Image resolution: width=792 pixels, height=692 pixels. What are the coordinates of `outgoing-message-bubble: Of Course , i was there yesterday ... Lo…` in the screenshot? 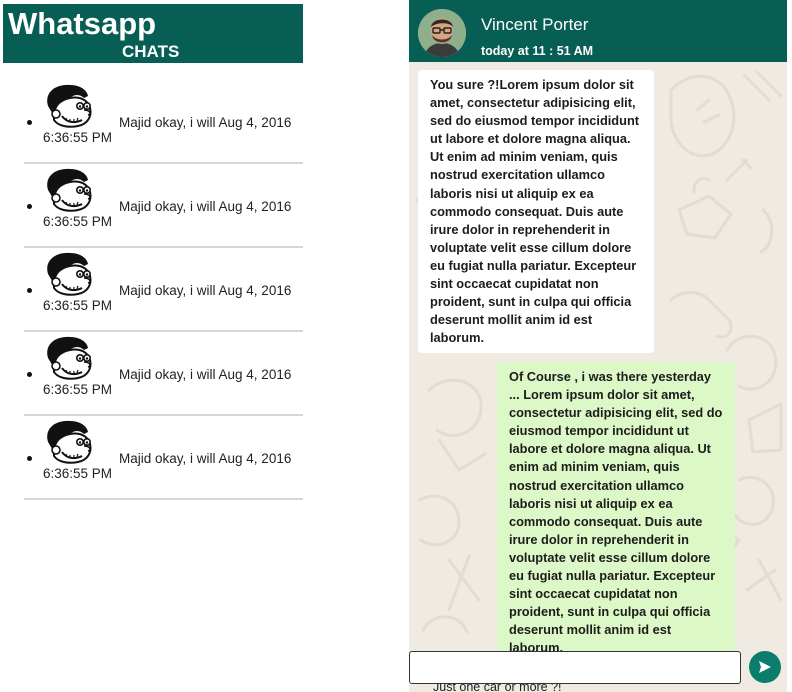 It's located at (616, 513).